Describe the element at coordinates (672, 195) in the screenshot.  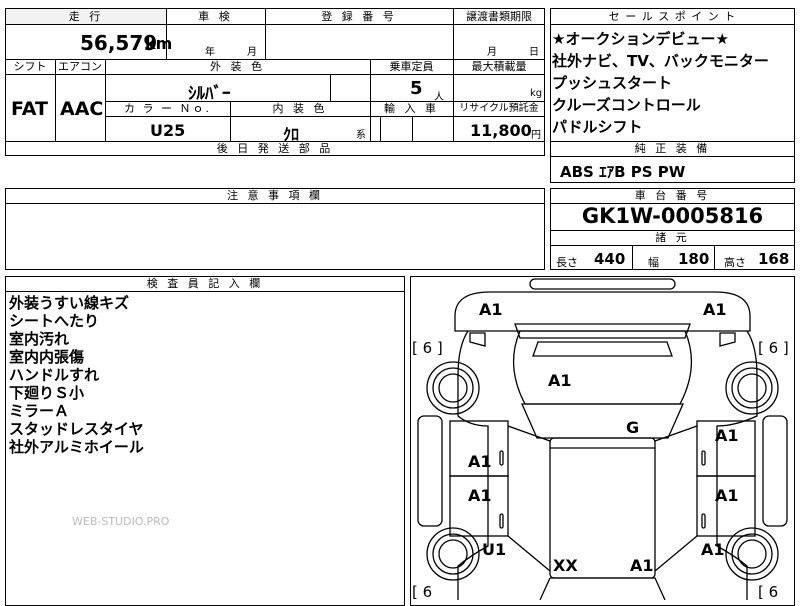
I see `chassis-title: 車 台 番 号` at that location.